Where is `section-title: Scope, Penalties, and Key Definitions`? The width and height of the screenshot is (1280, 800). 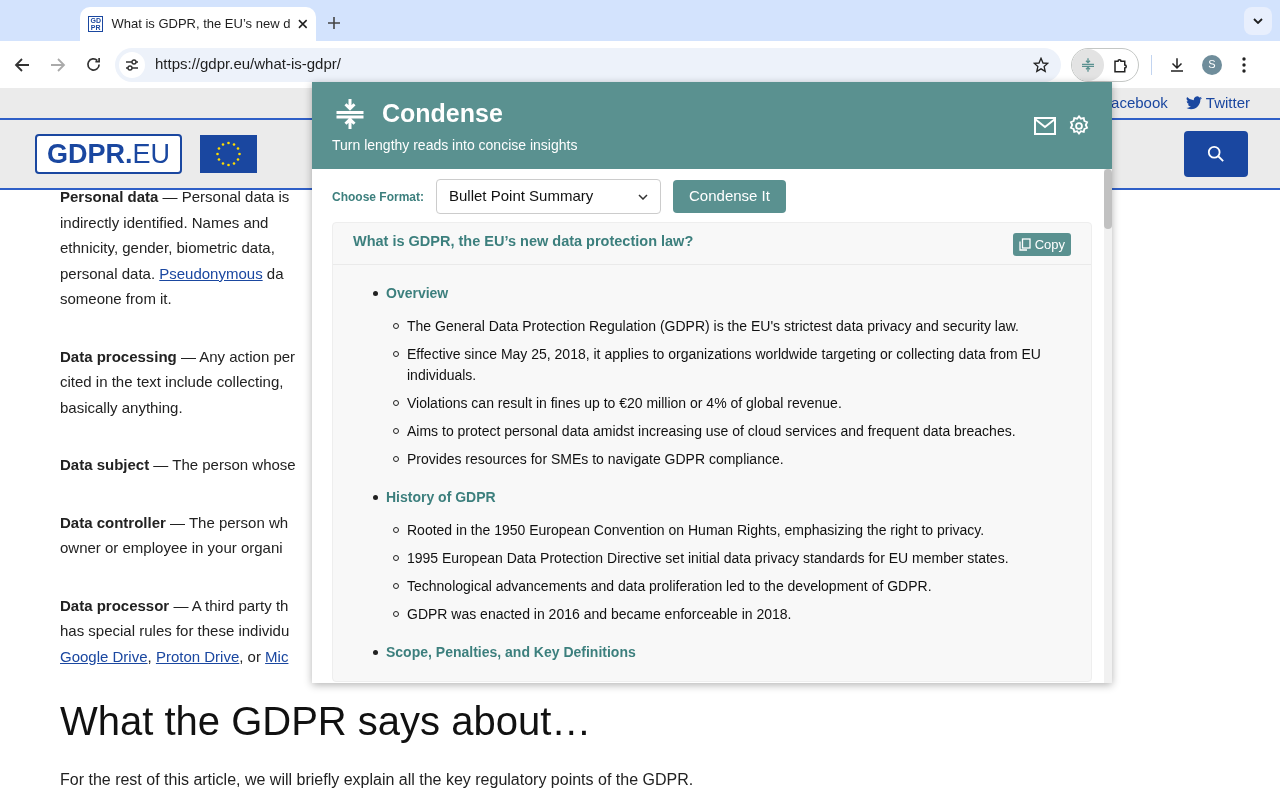
section-title: Scope, Penalties, and Key Definitions is located at coordinates (511, 652).